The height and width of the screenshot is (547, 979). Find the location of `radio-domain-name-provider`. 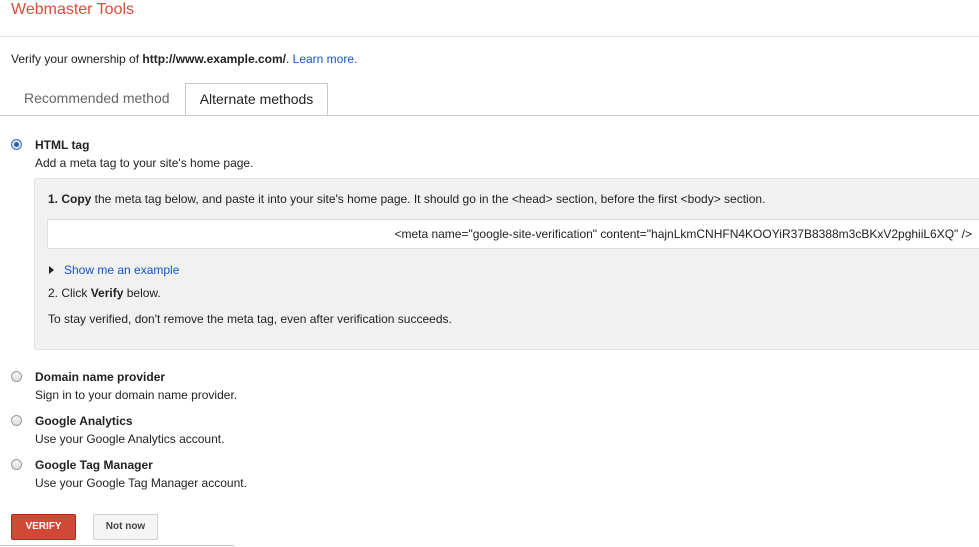

radio-domain-name-provider is located at coordinates (16, 376).